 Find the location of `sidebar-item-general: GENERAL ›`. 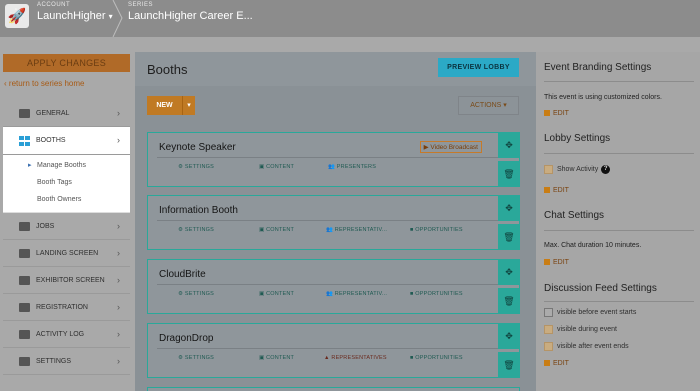

sidebar-item-general: GENERAL › is located at coordinates (66, 113).